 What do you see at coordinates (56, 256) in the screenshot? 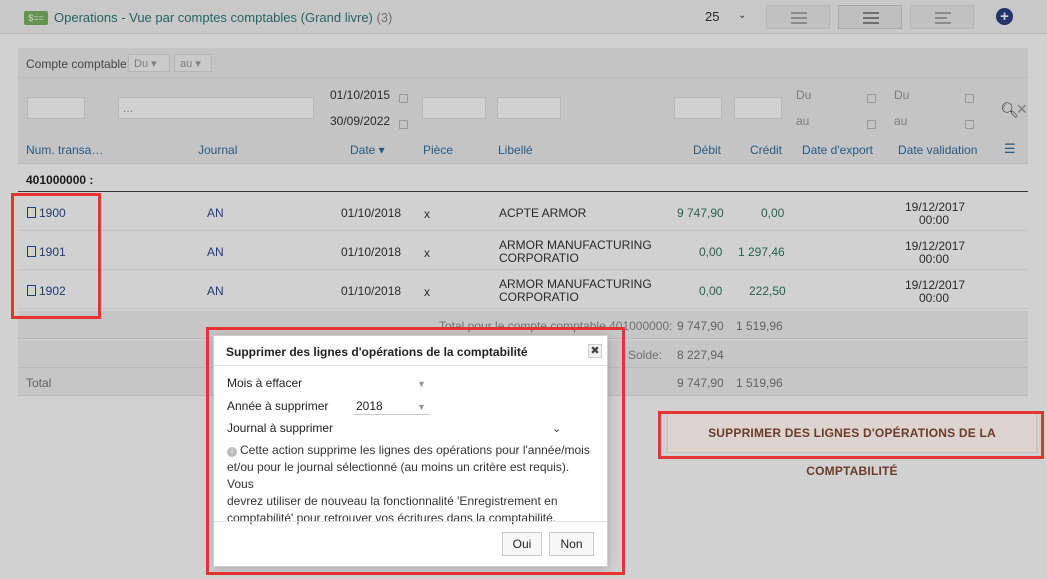
I see `highlight-transactions` at bounding box center [56, 256].